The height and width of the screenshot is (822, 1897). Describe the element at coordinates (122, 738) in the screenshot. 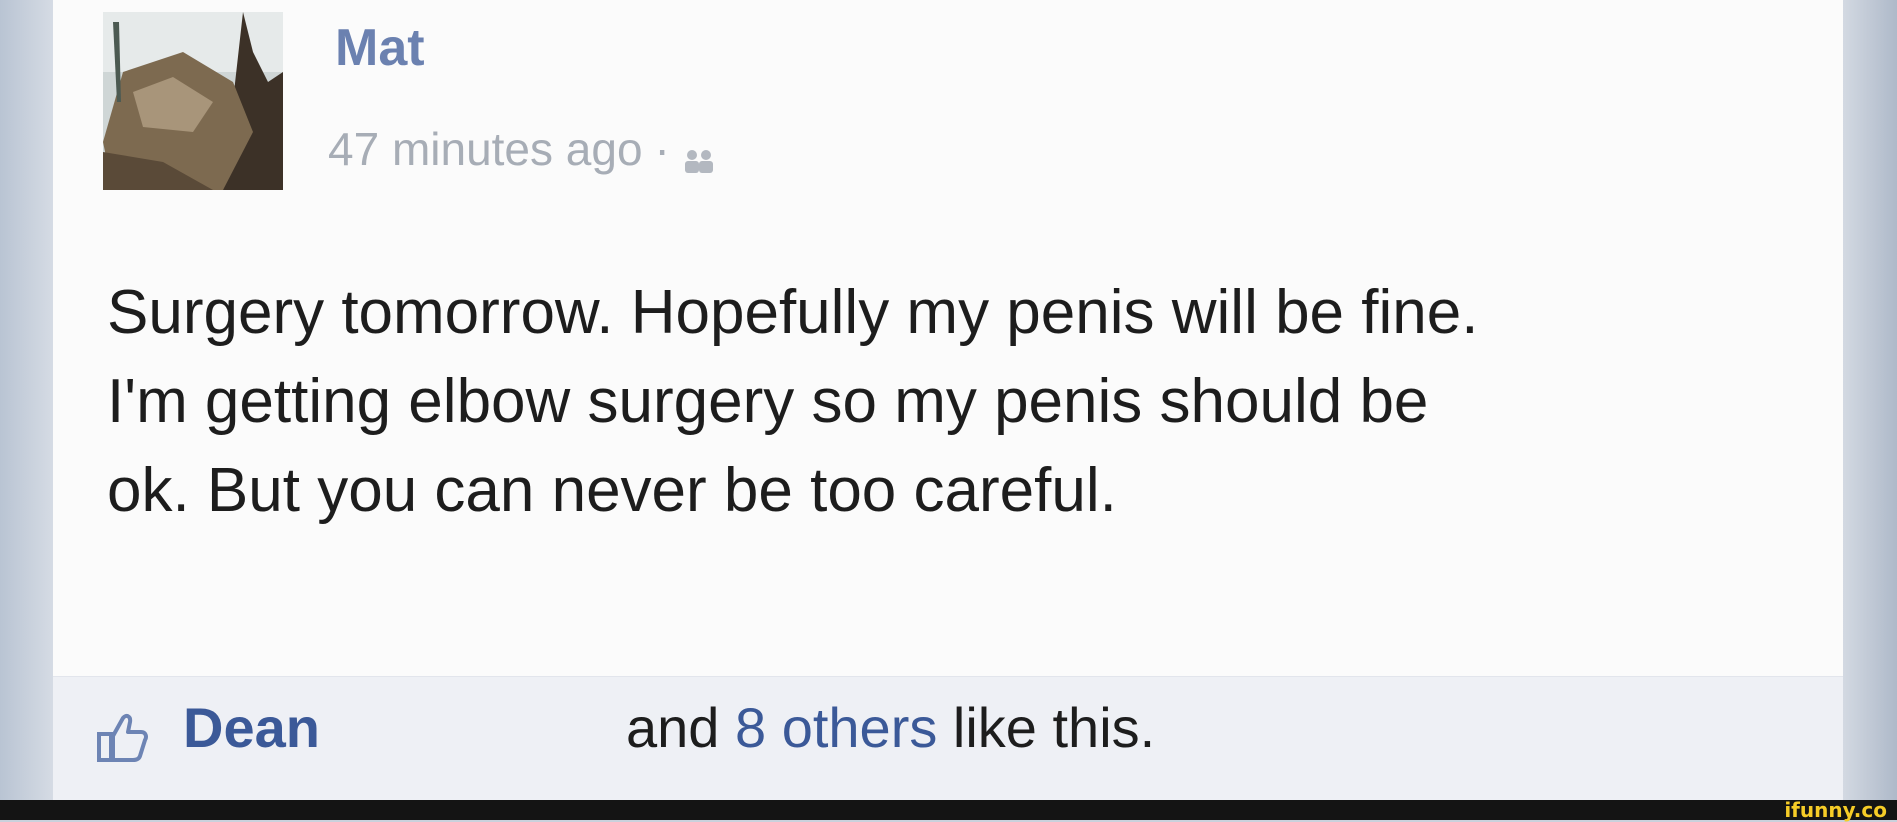

I see `thumbs-up-icon` at that location.